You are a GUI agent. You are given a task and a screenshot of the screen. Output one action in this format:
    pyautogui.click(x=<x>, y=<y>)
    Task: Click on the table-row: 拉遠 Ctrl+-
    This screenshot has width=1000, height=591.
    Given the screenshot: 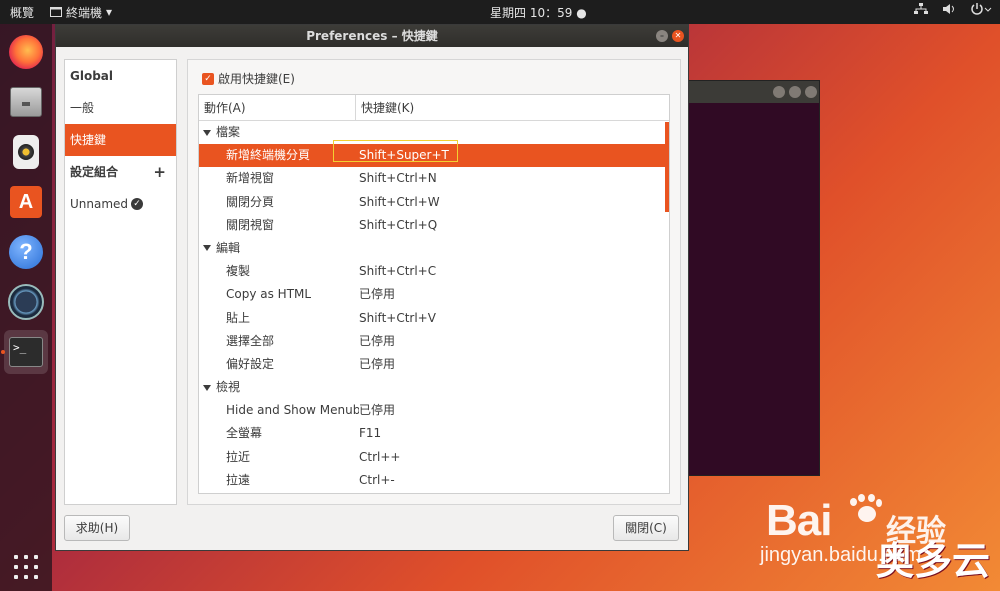 What is the action you would take?
    pyautogui.click(x=434, y=480)
    